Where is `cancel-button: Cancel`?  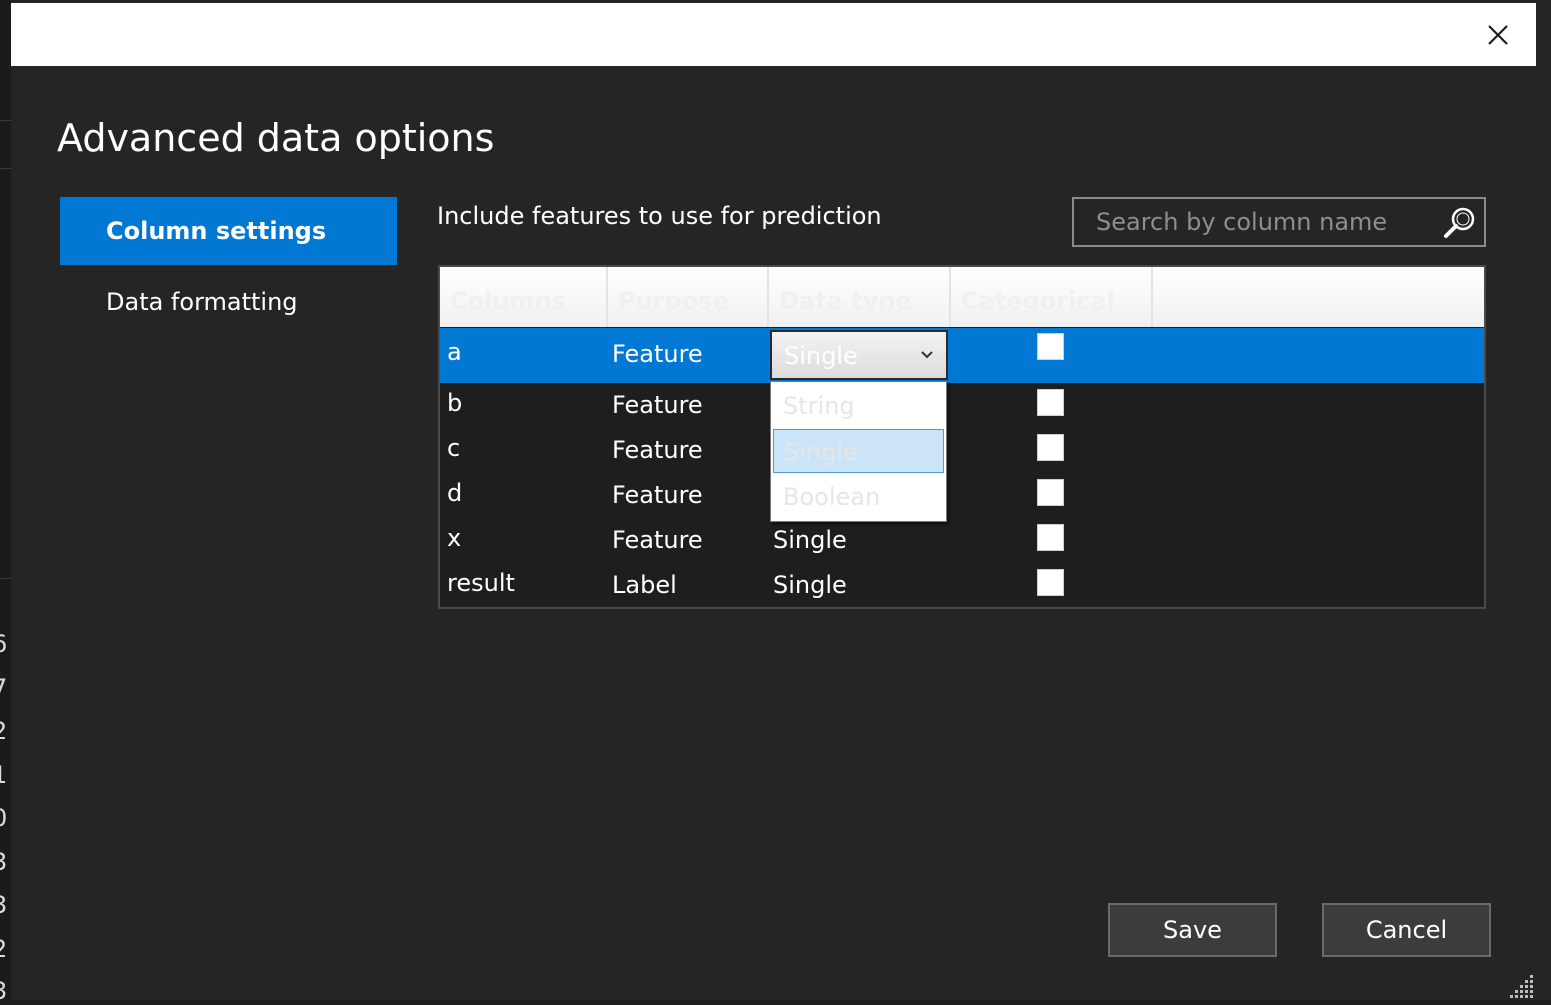 cancel-button: Cancel is located at coordinates (1406, 930).